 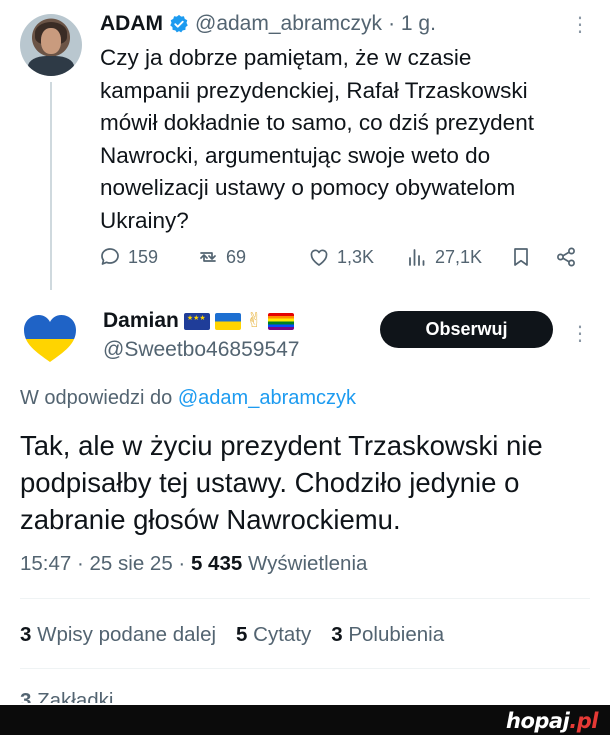 I want to click on tweet1-header: ADAM @adam_abramczyk · 1 g., so click(x=268, y=24).